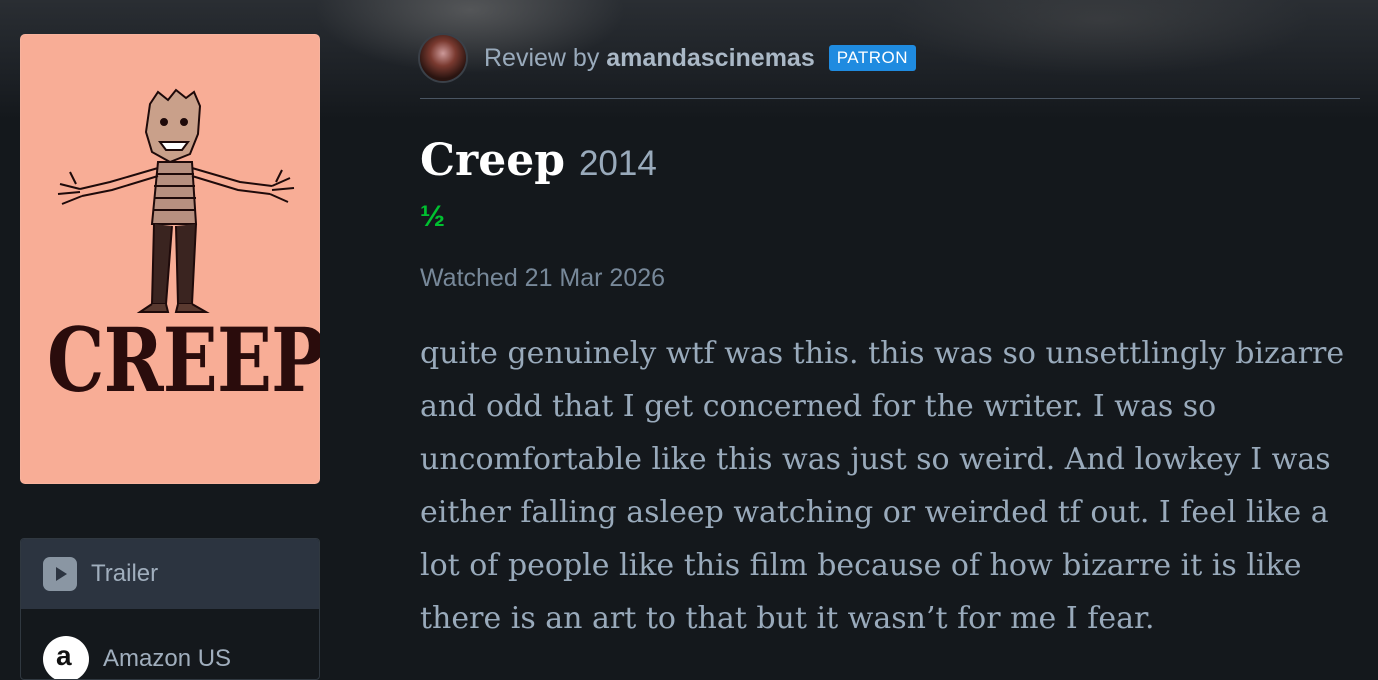 The image size is (1378, 680). What do you see at coordinates (542, 57) in the screenshot?
I see `review-by-prefix: Review by` at bounding box center [542, 57].